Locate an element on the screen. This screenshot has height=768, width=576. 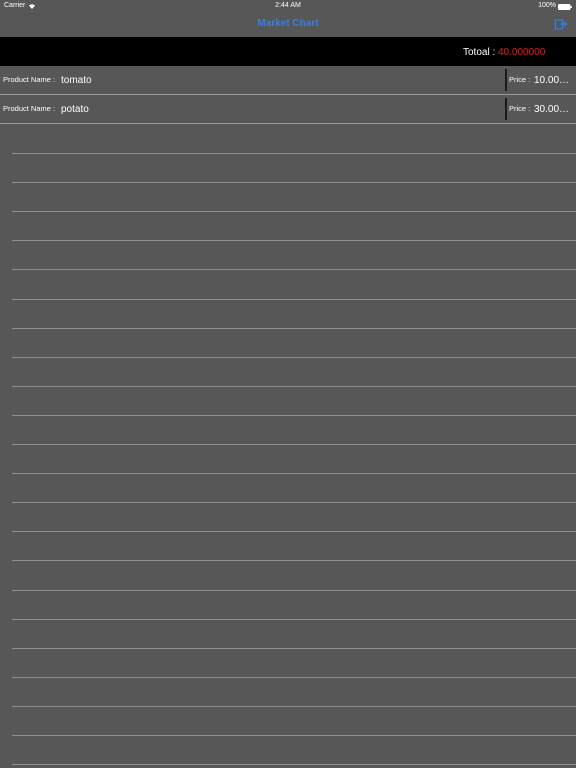
total-label: Totoal : is located at coordinates (479, 52).